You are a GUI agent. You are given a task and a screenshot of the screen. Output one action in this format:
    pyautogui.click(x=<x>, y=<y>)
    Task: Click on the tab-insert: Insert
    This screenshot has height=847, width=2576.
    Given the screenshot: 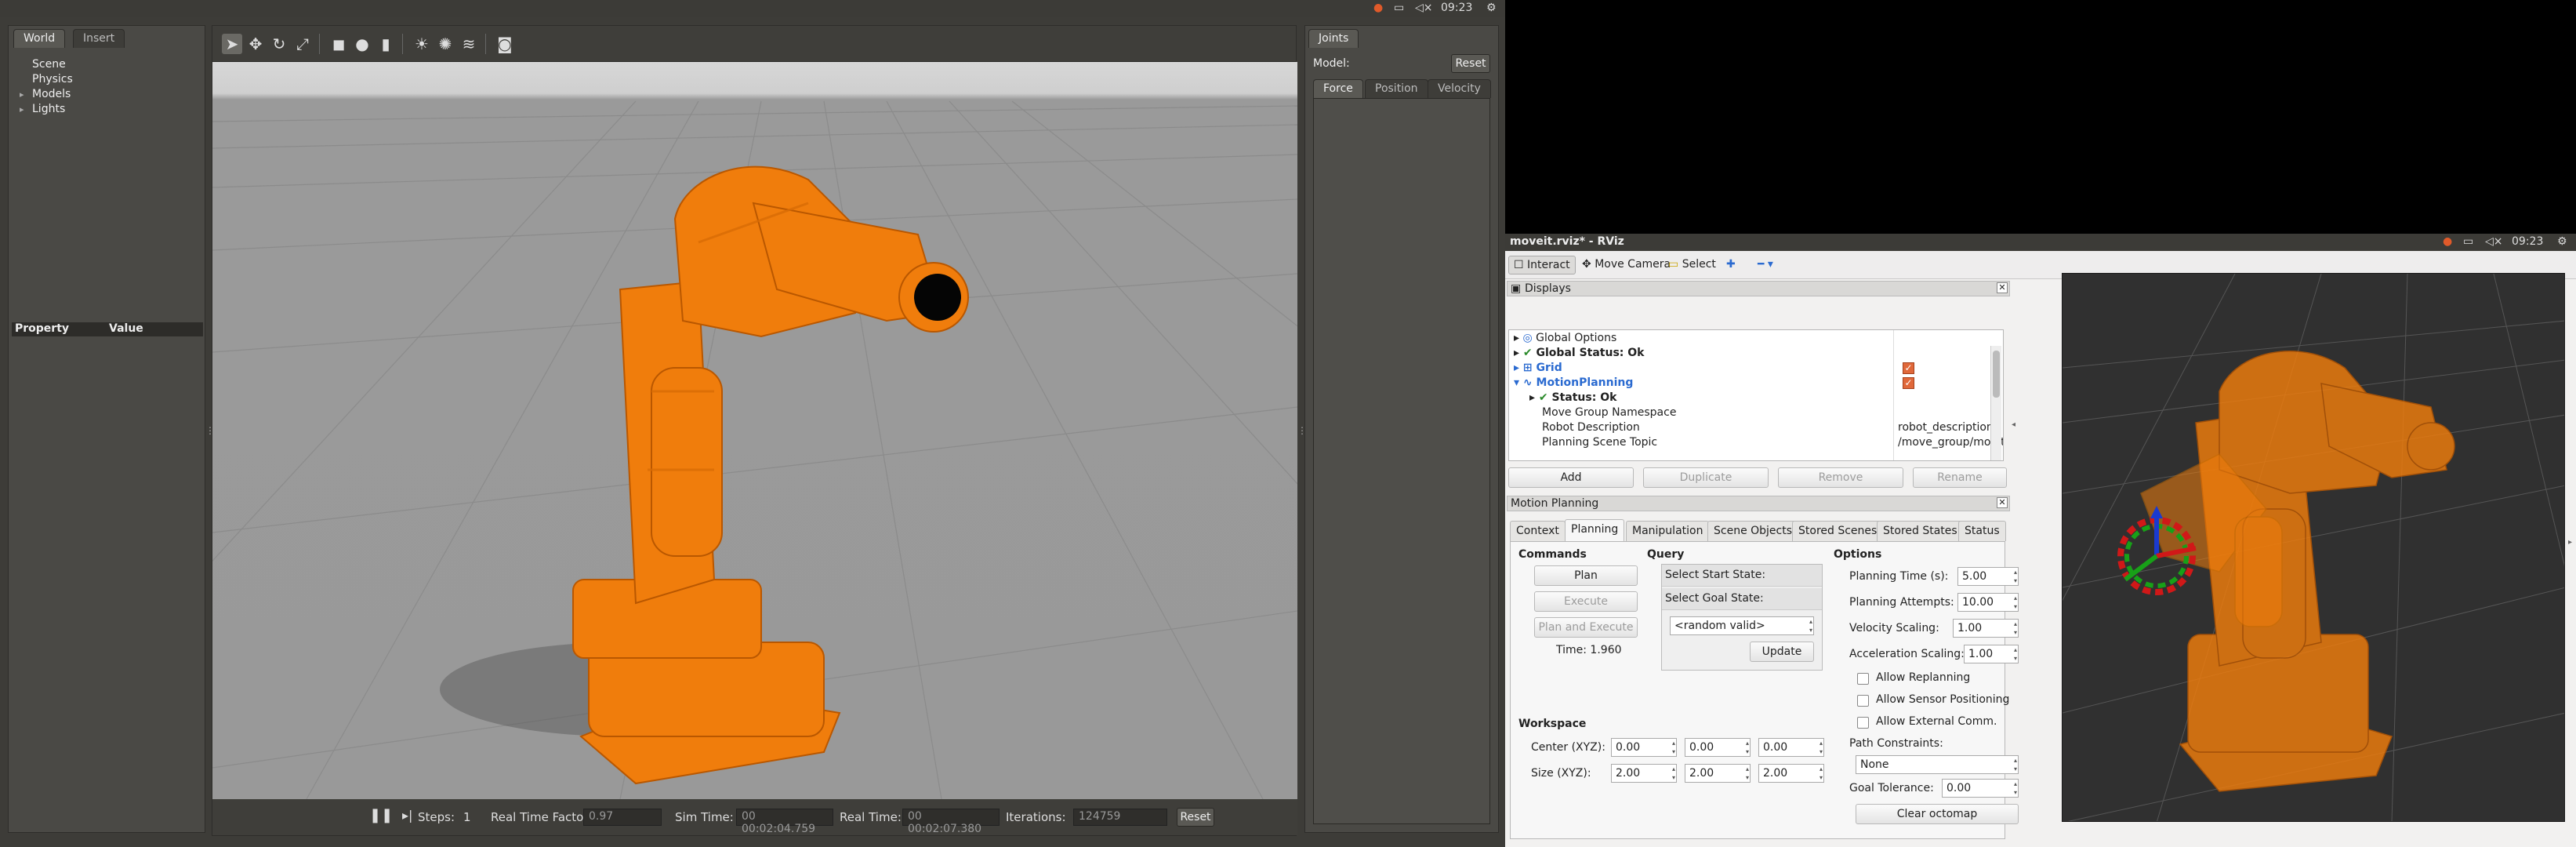 What is the action you would take?
    pyautogui.click(x=99, y=38)
    